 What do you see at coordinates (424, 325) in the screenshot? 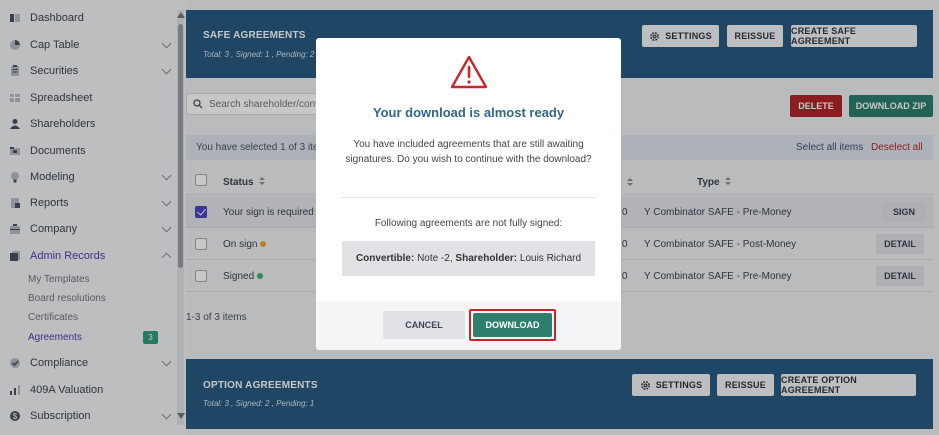
I see `cancel-button: CANCEL` at bounding box center [424, 325].